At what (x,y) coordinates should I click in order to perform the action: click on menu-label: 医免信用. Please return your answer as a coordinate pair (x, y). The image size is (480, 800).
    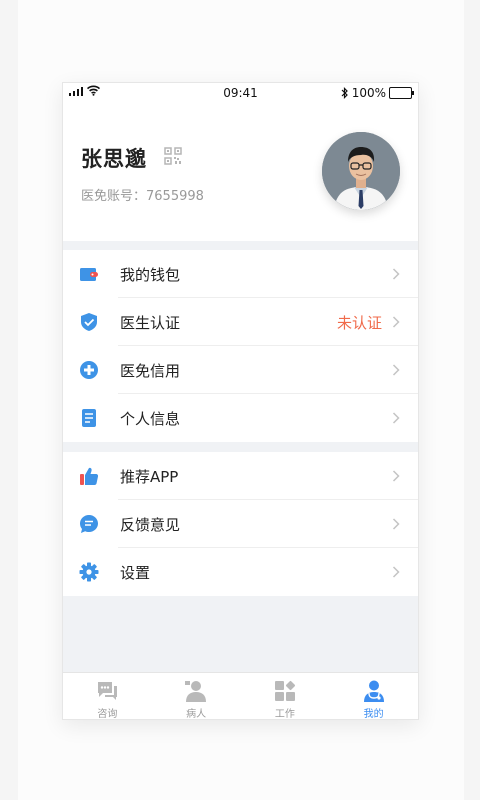
    Looking at the image, I should click on (150, 371).